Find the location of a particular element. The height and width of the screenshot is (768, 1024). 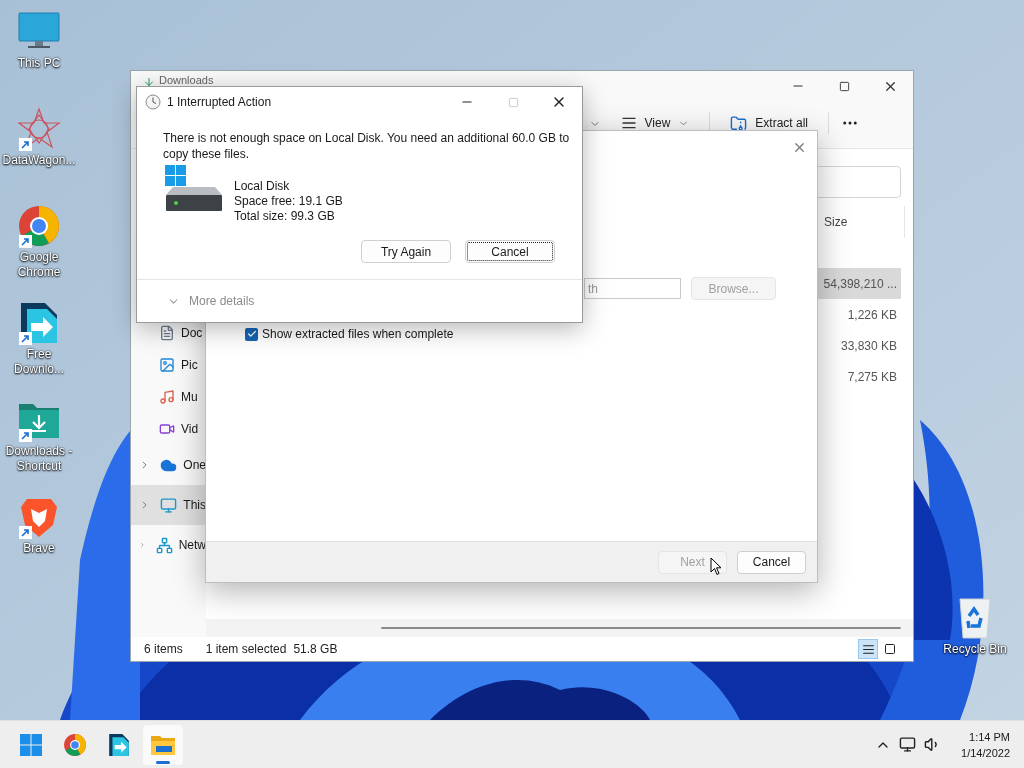

drive-name: Local Disk is located at coordinates (262, 186).